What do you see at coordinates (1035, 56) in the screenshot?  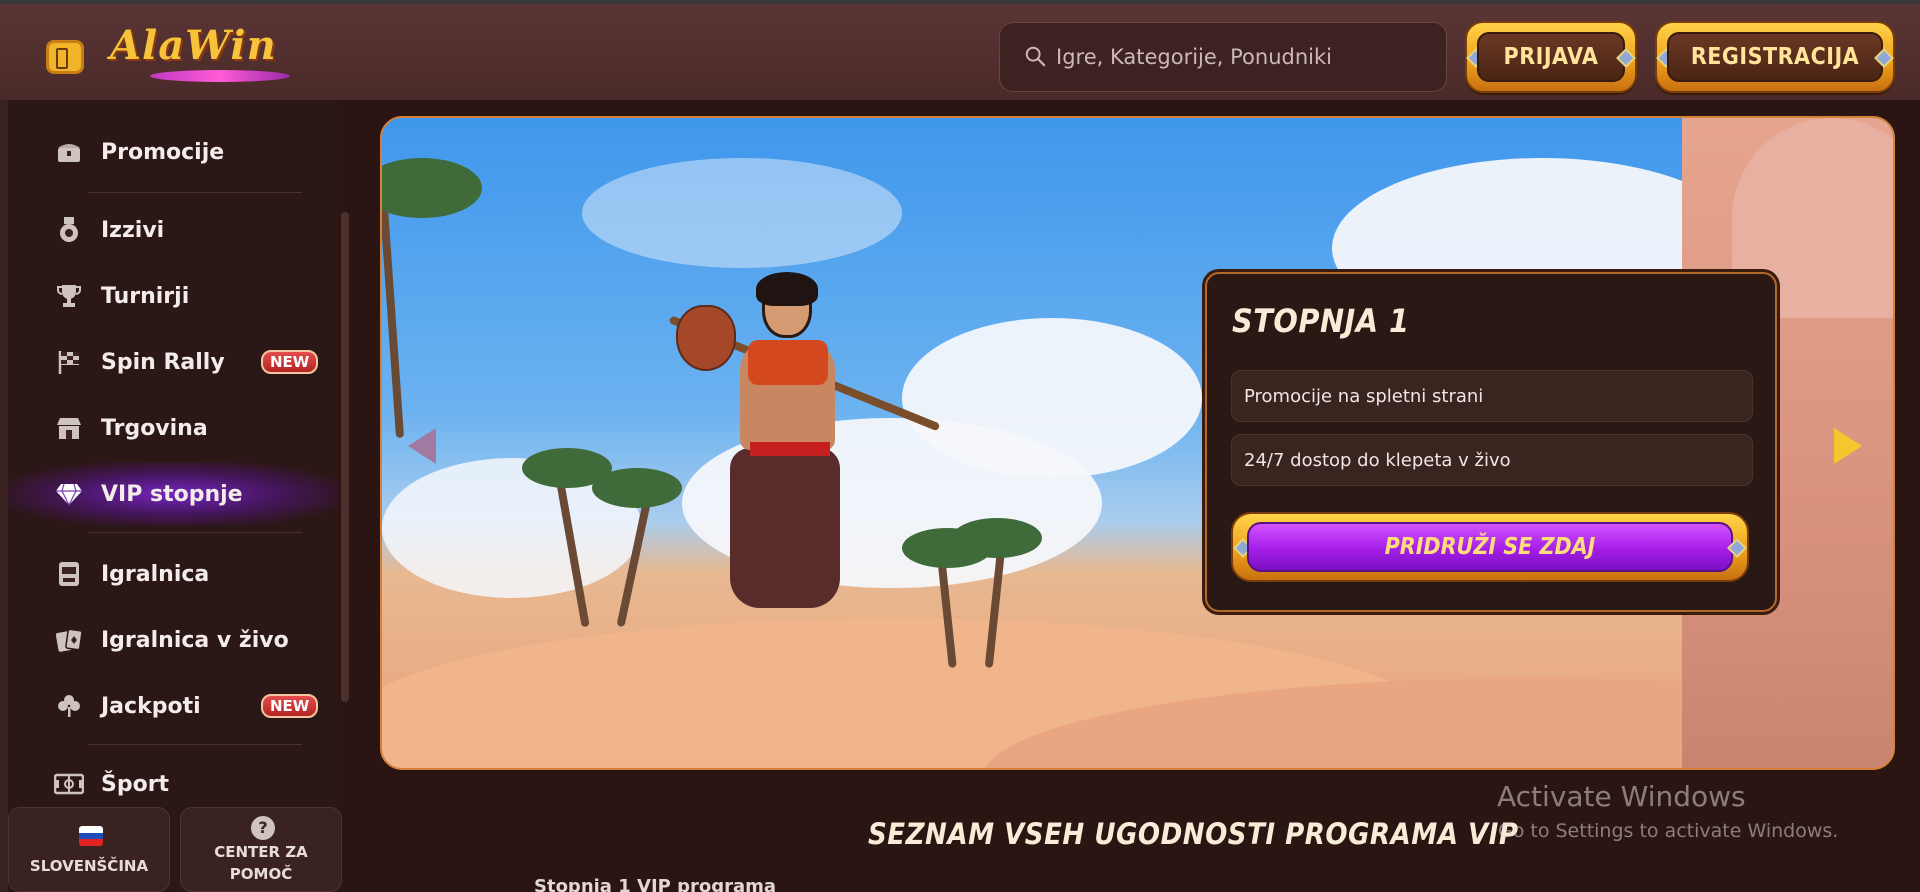 I see `search-icon` at bounding box center [1035, 56].